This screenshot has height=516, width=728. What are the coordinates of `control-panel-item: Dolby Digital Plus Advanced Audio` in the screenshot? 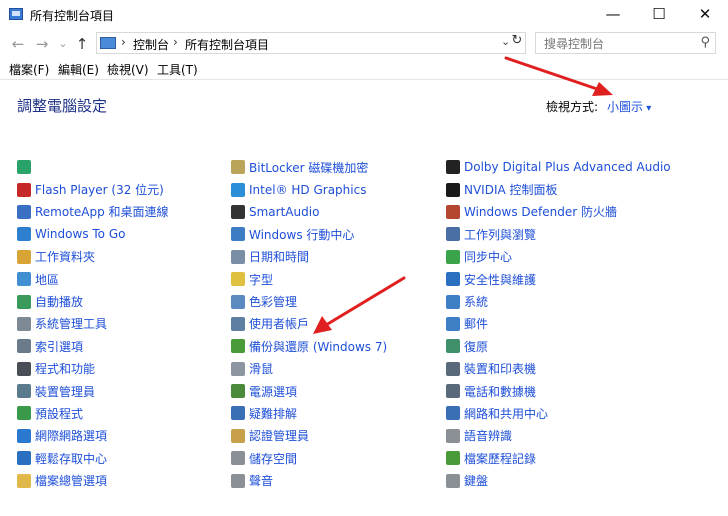 It's located at (558, 167).